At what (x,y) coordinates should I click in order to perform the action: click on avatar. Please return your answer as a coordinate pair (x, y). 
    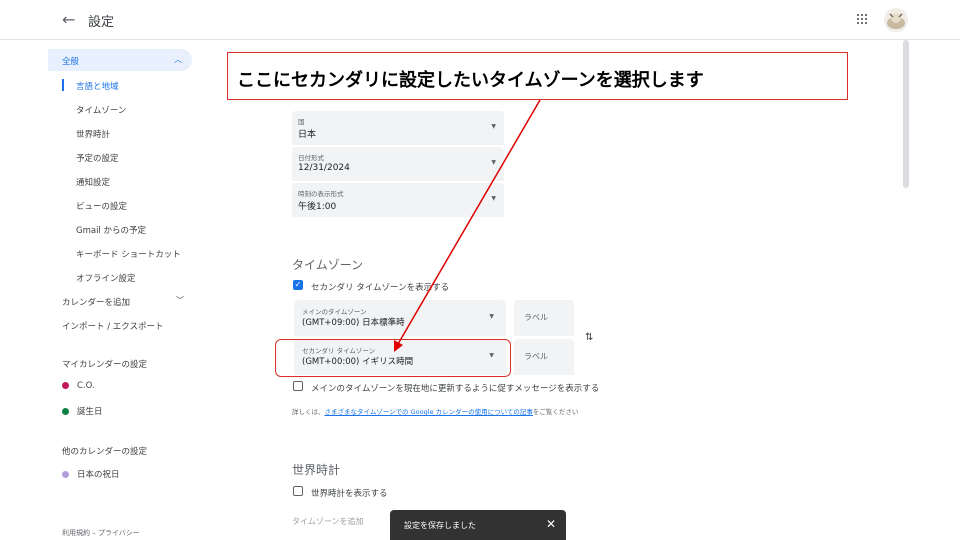
    Looking at the image, I should click on (896, 20).